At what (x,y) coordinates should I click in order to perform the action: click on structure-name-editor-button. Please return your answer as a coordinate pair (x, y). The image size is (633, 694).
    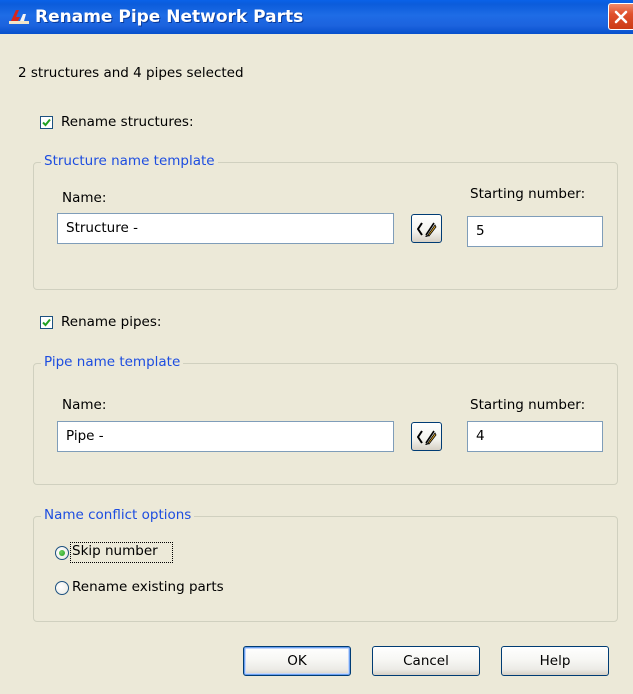
    Looking at the image, I should click on (426, 228).